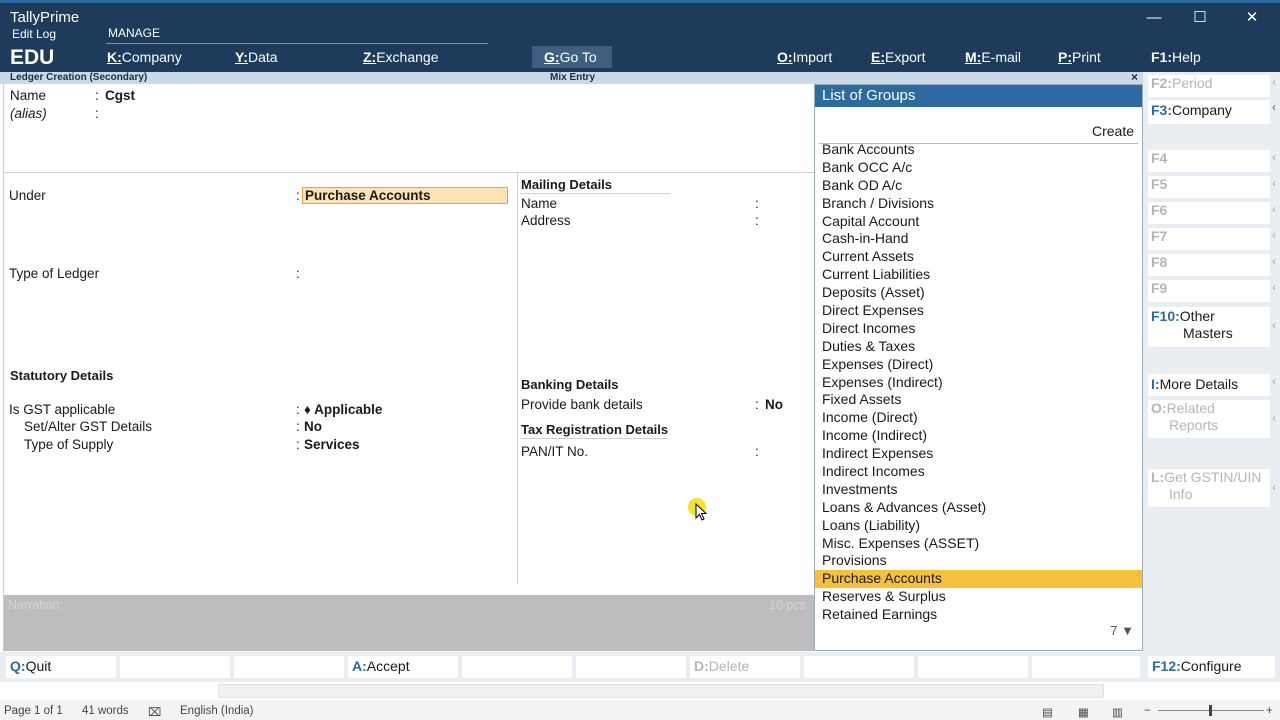  Describe the element at coordinates (256, 57) in the screenshot. I see `menu-data: Y:Data` at that location.